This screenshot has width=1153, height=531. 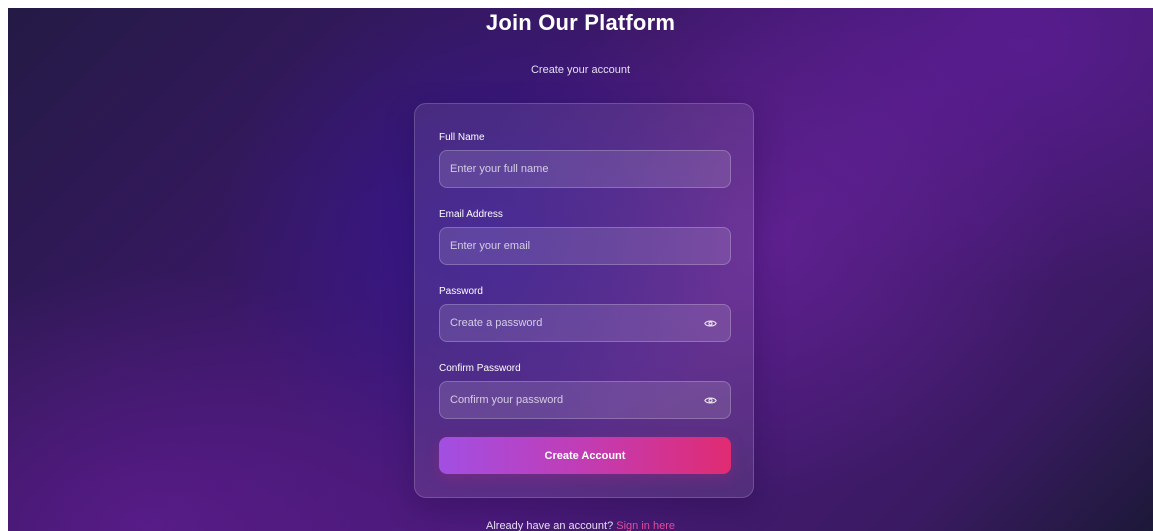 I want to click on page-title: Join Our Platform, so click(x=580, y=22).